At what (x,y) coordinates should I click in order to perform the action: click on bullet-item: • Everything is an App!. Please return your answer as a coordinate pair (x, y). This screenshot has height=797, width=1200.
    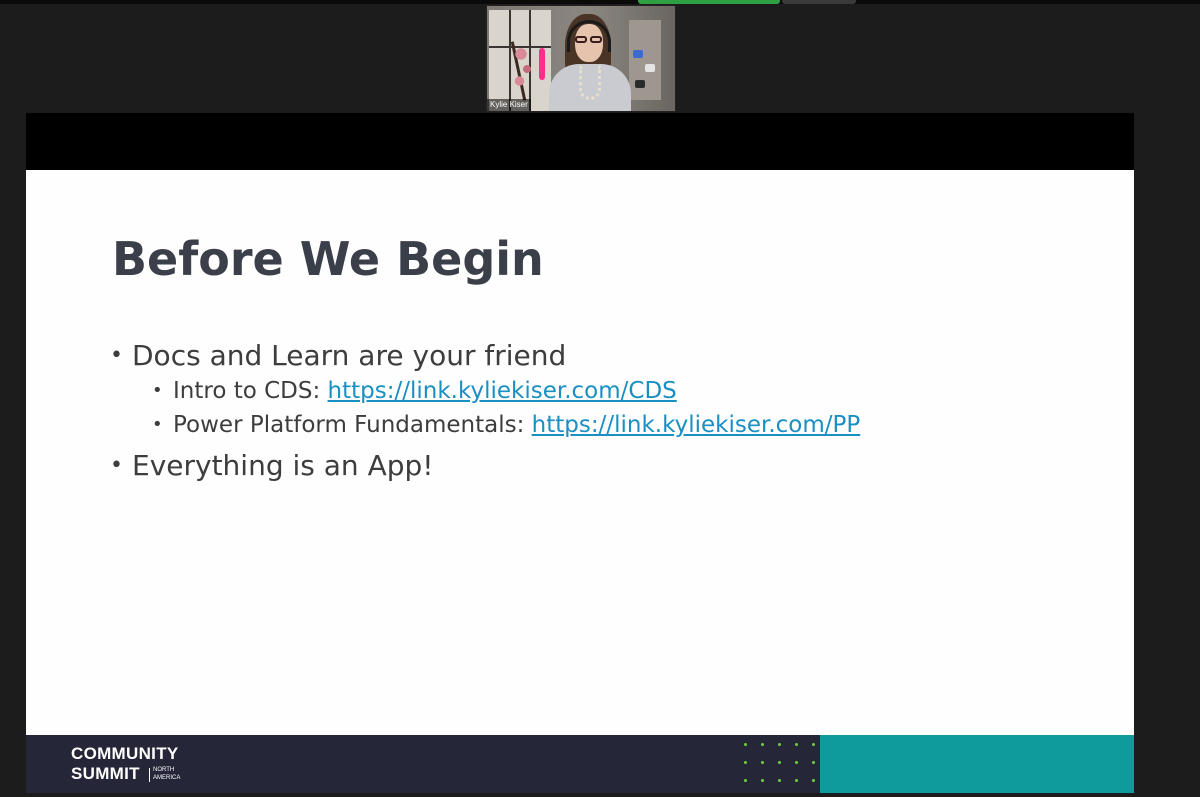
    Looking at the image, I should click on (485, 466).